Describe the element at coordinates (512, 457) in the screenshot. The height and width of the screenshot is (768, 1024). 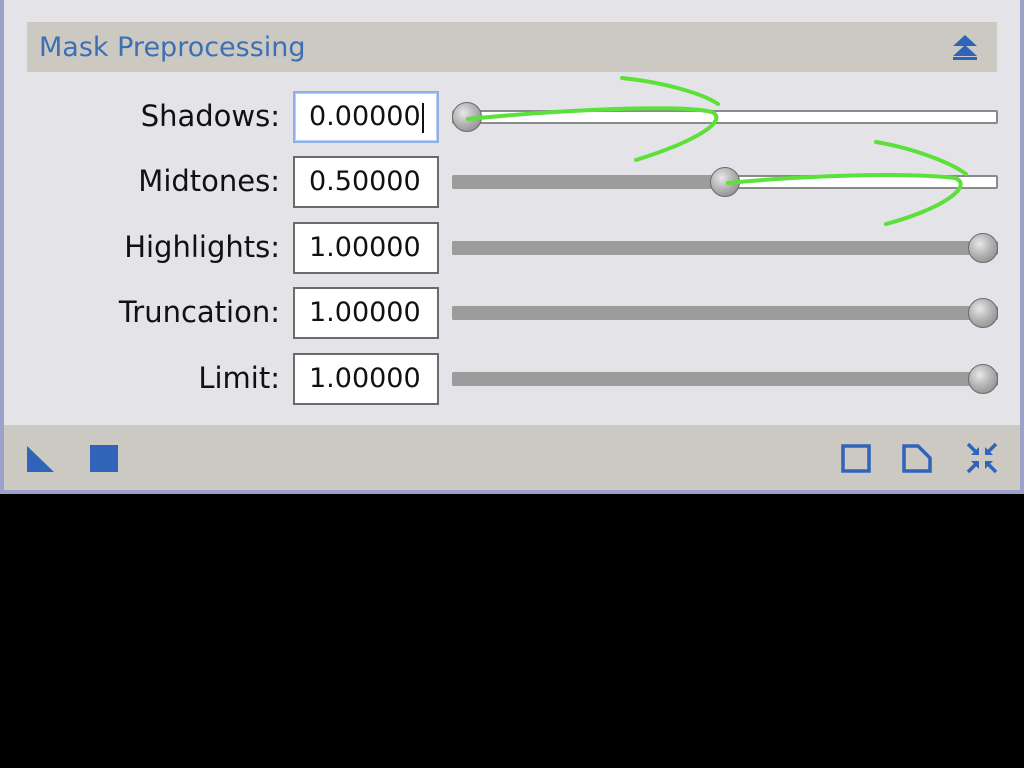
I see `footer-toolbar` at that location.